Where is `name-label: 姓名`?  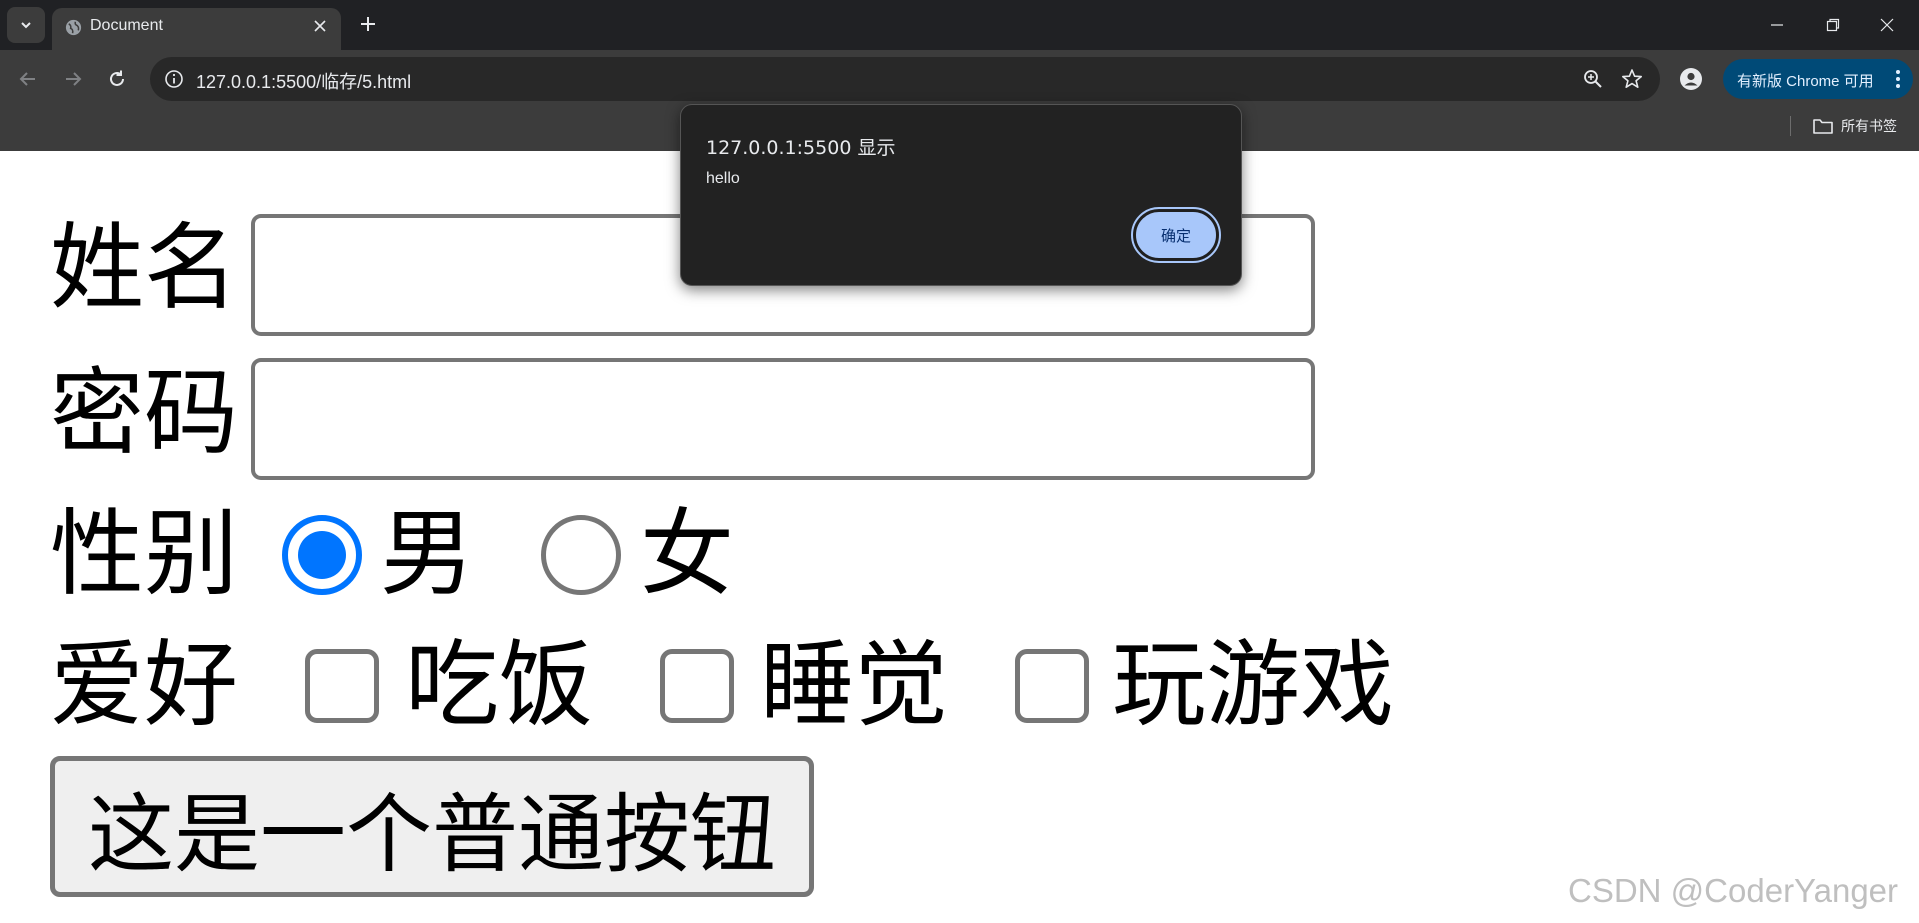 name-label: 姓名 is located at coordinates (144, 268).